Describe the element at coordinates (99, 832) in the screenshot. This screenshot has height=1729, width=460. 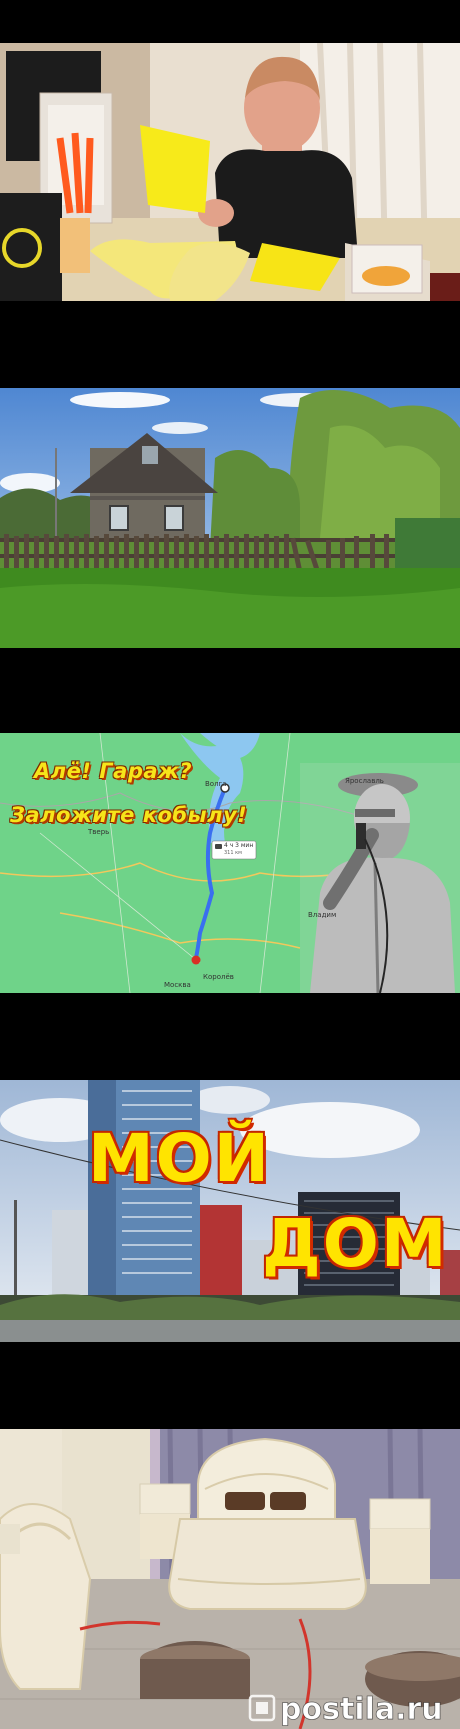
I see `map-label-tver: Тверь` at that location.